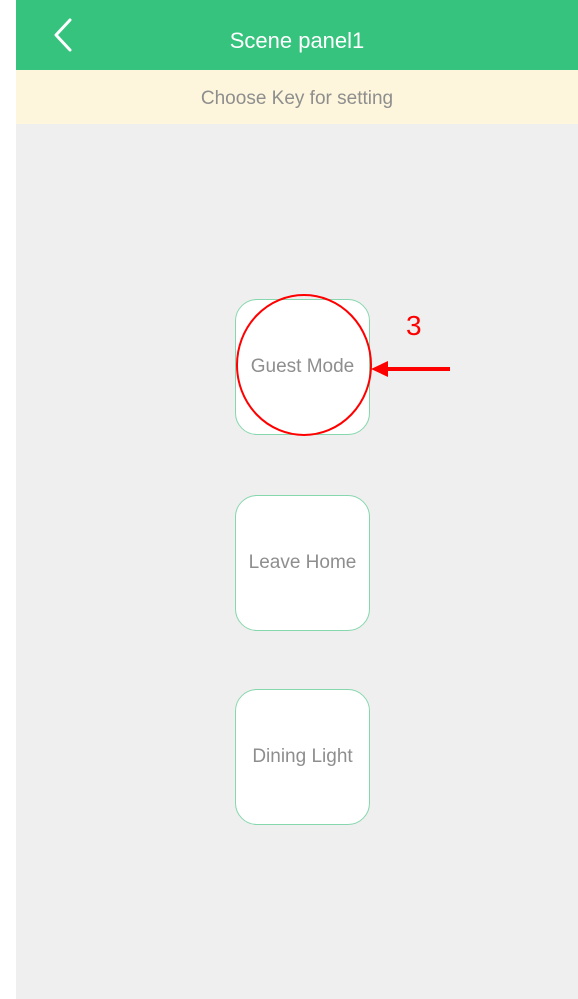  I want to click on key-guest-mode-button: Guest Mode, so click(302, 367).